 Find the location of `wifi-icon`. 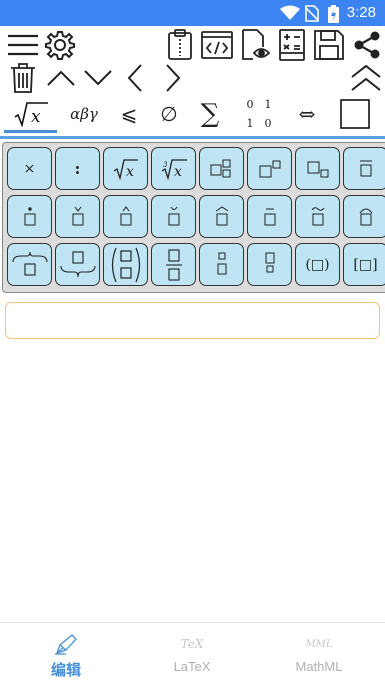

wifi-icon is located at coordinates (290, 12).